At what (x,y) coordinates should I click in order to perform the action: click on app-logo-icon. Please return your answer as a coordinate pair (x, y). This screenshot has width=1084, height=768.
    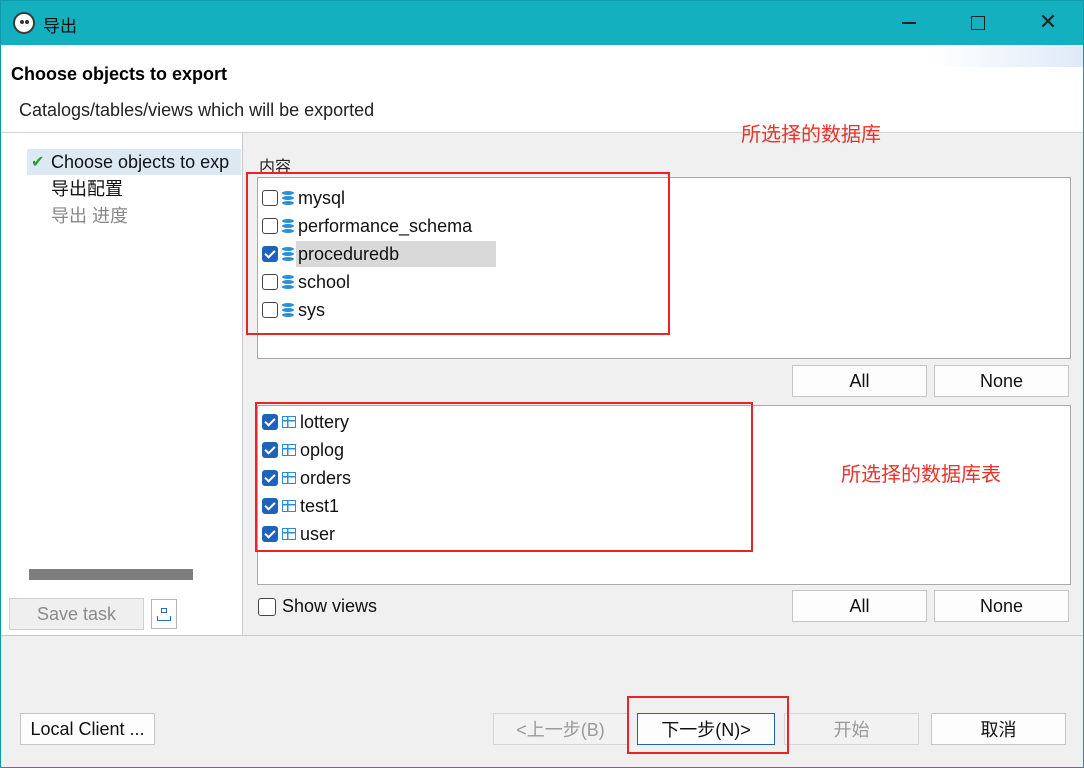
    Looking at the image, I should click on (24, 23).